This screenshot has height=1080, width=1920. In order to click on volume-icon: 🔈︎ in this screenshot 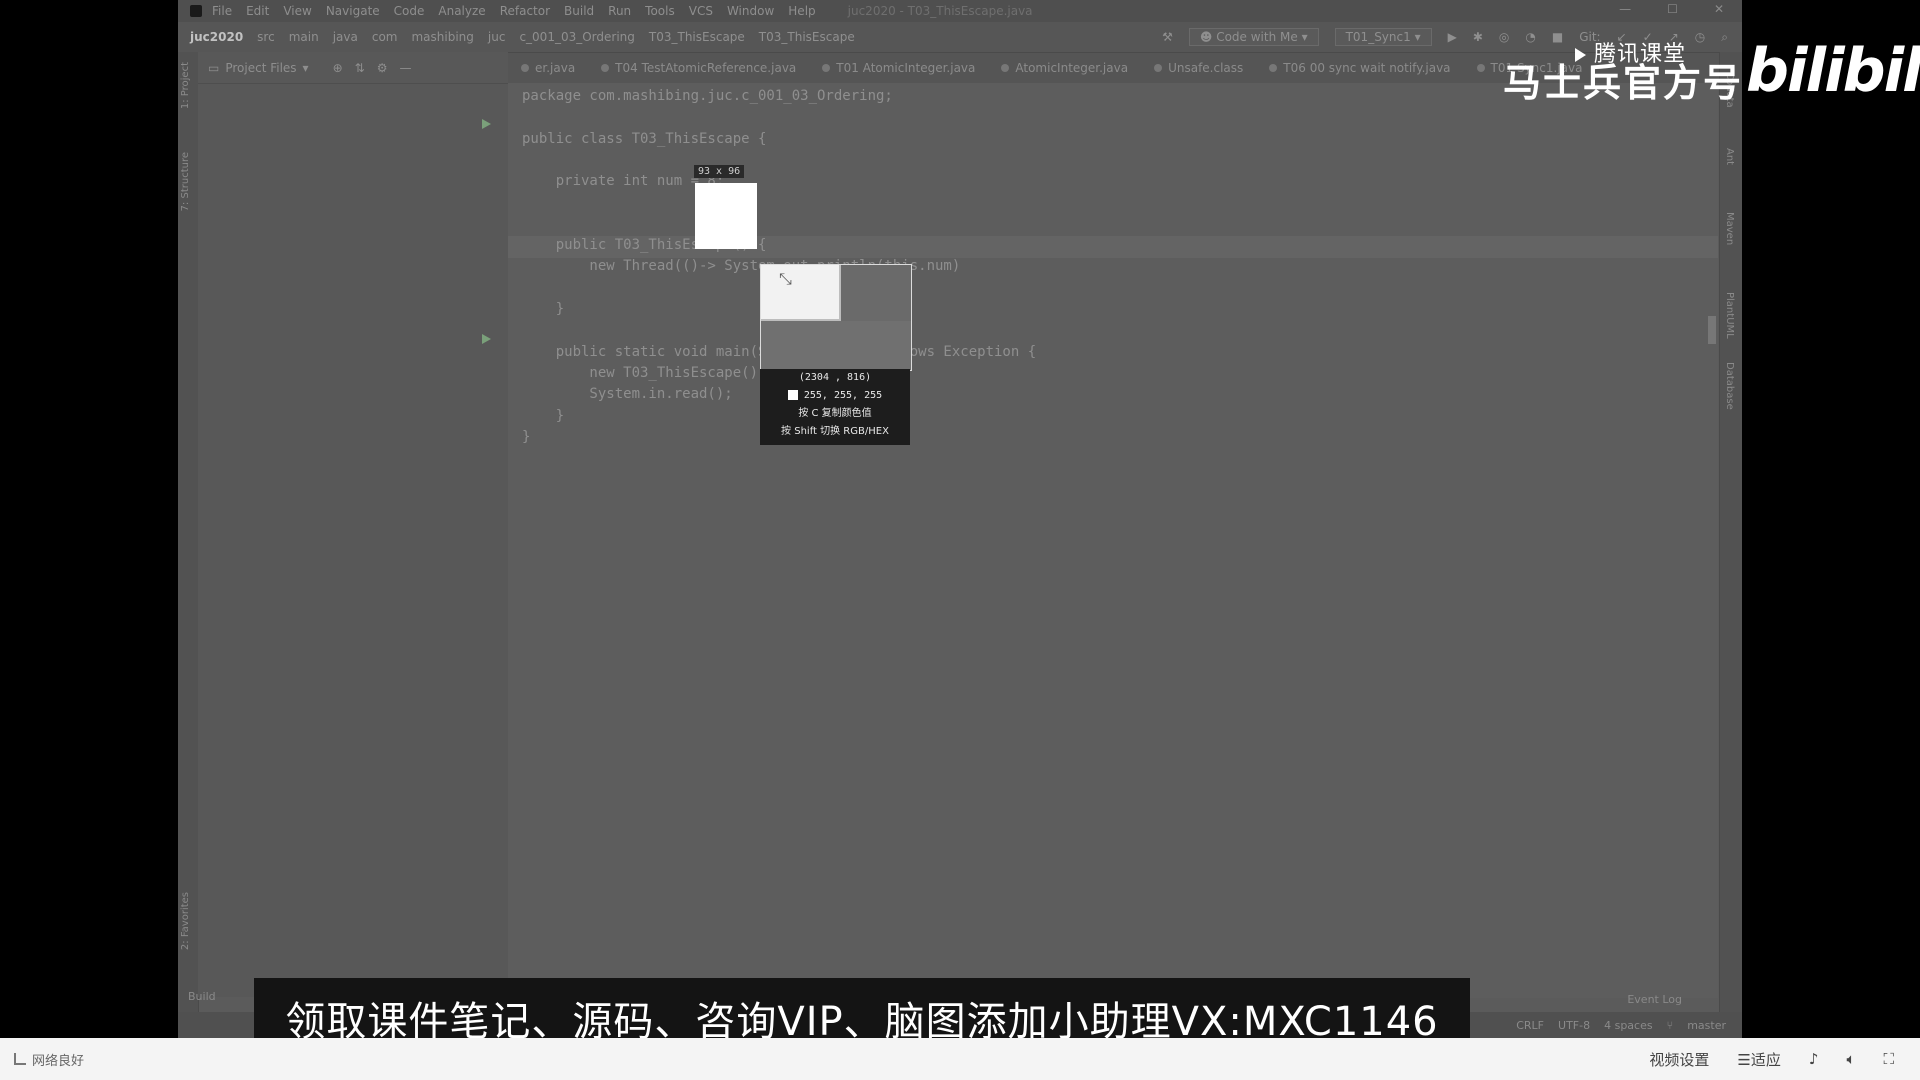, I will do `click(1850, 1059)`.